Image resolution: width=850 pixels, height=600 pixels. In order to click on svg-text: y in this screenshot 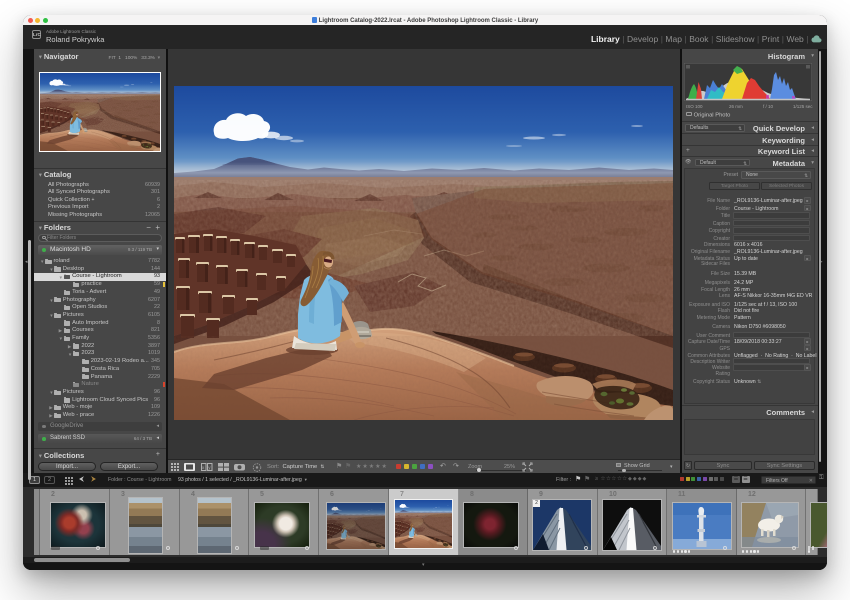, I will do `click(209, 467)`.